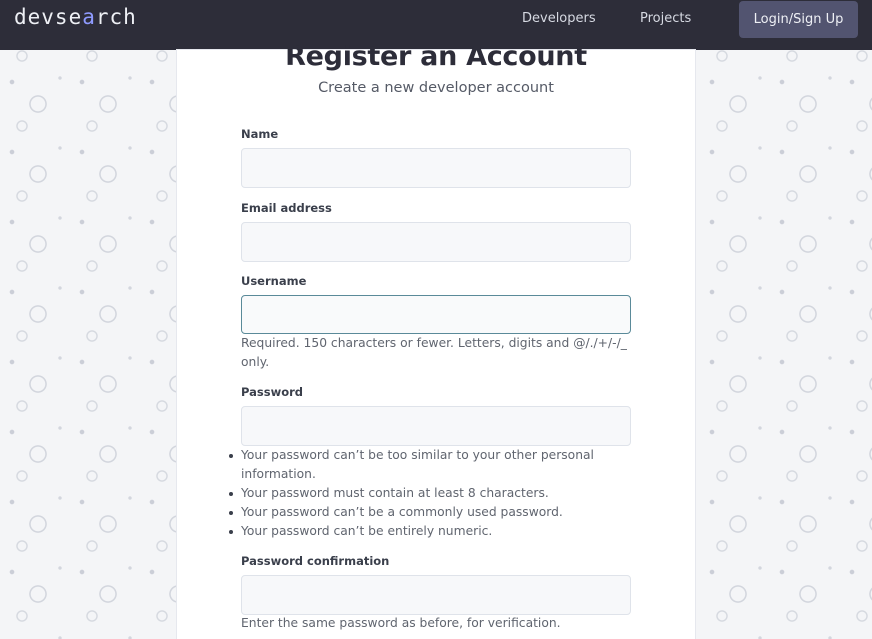  I want to click on page-title: Register an Account, so click(436, 56).